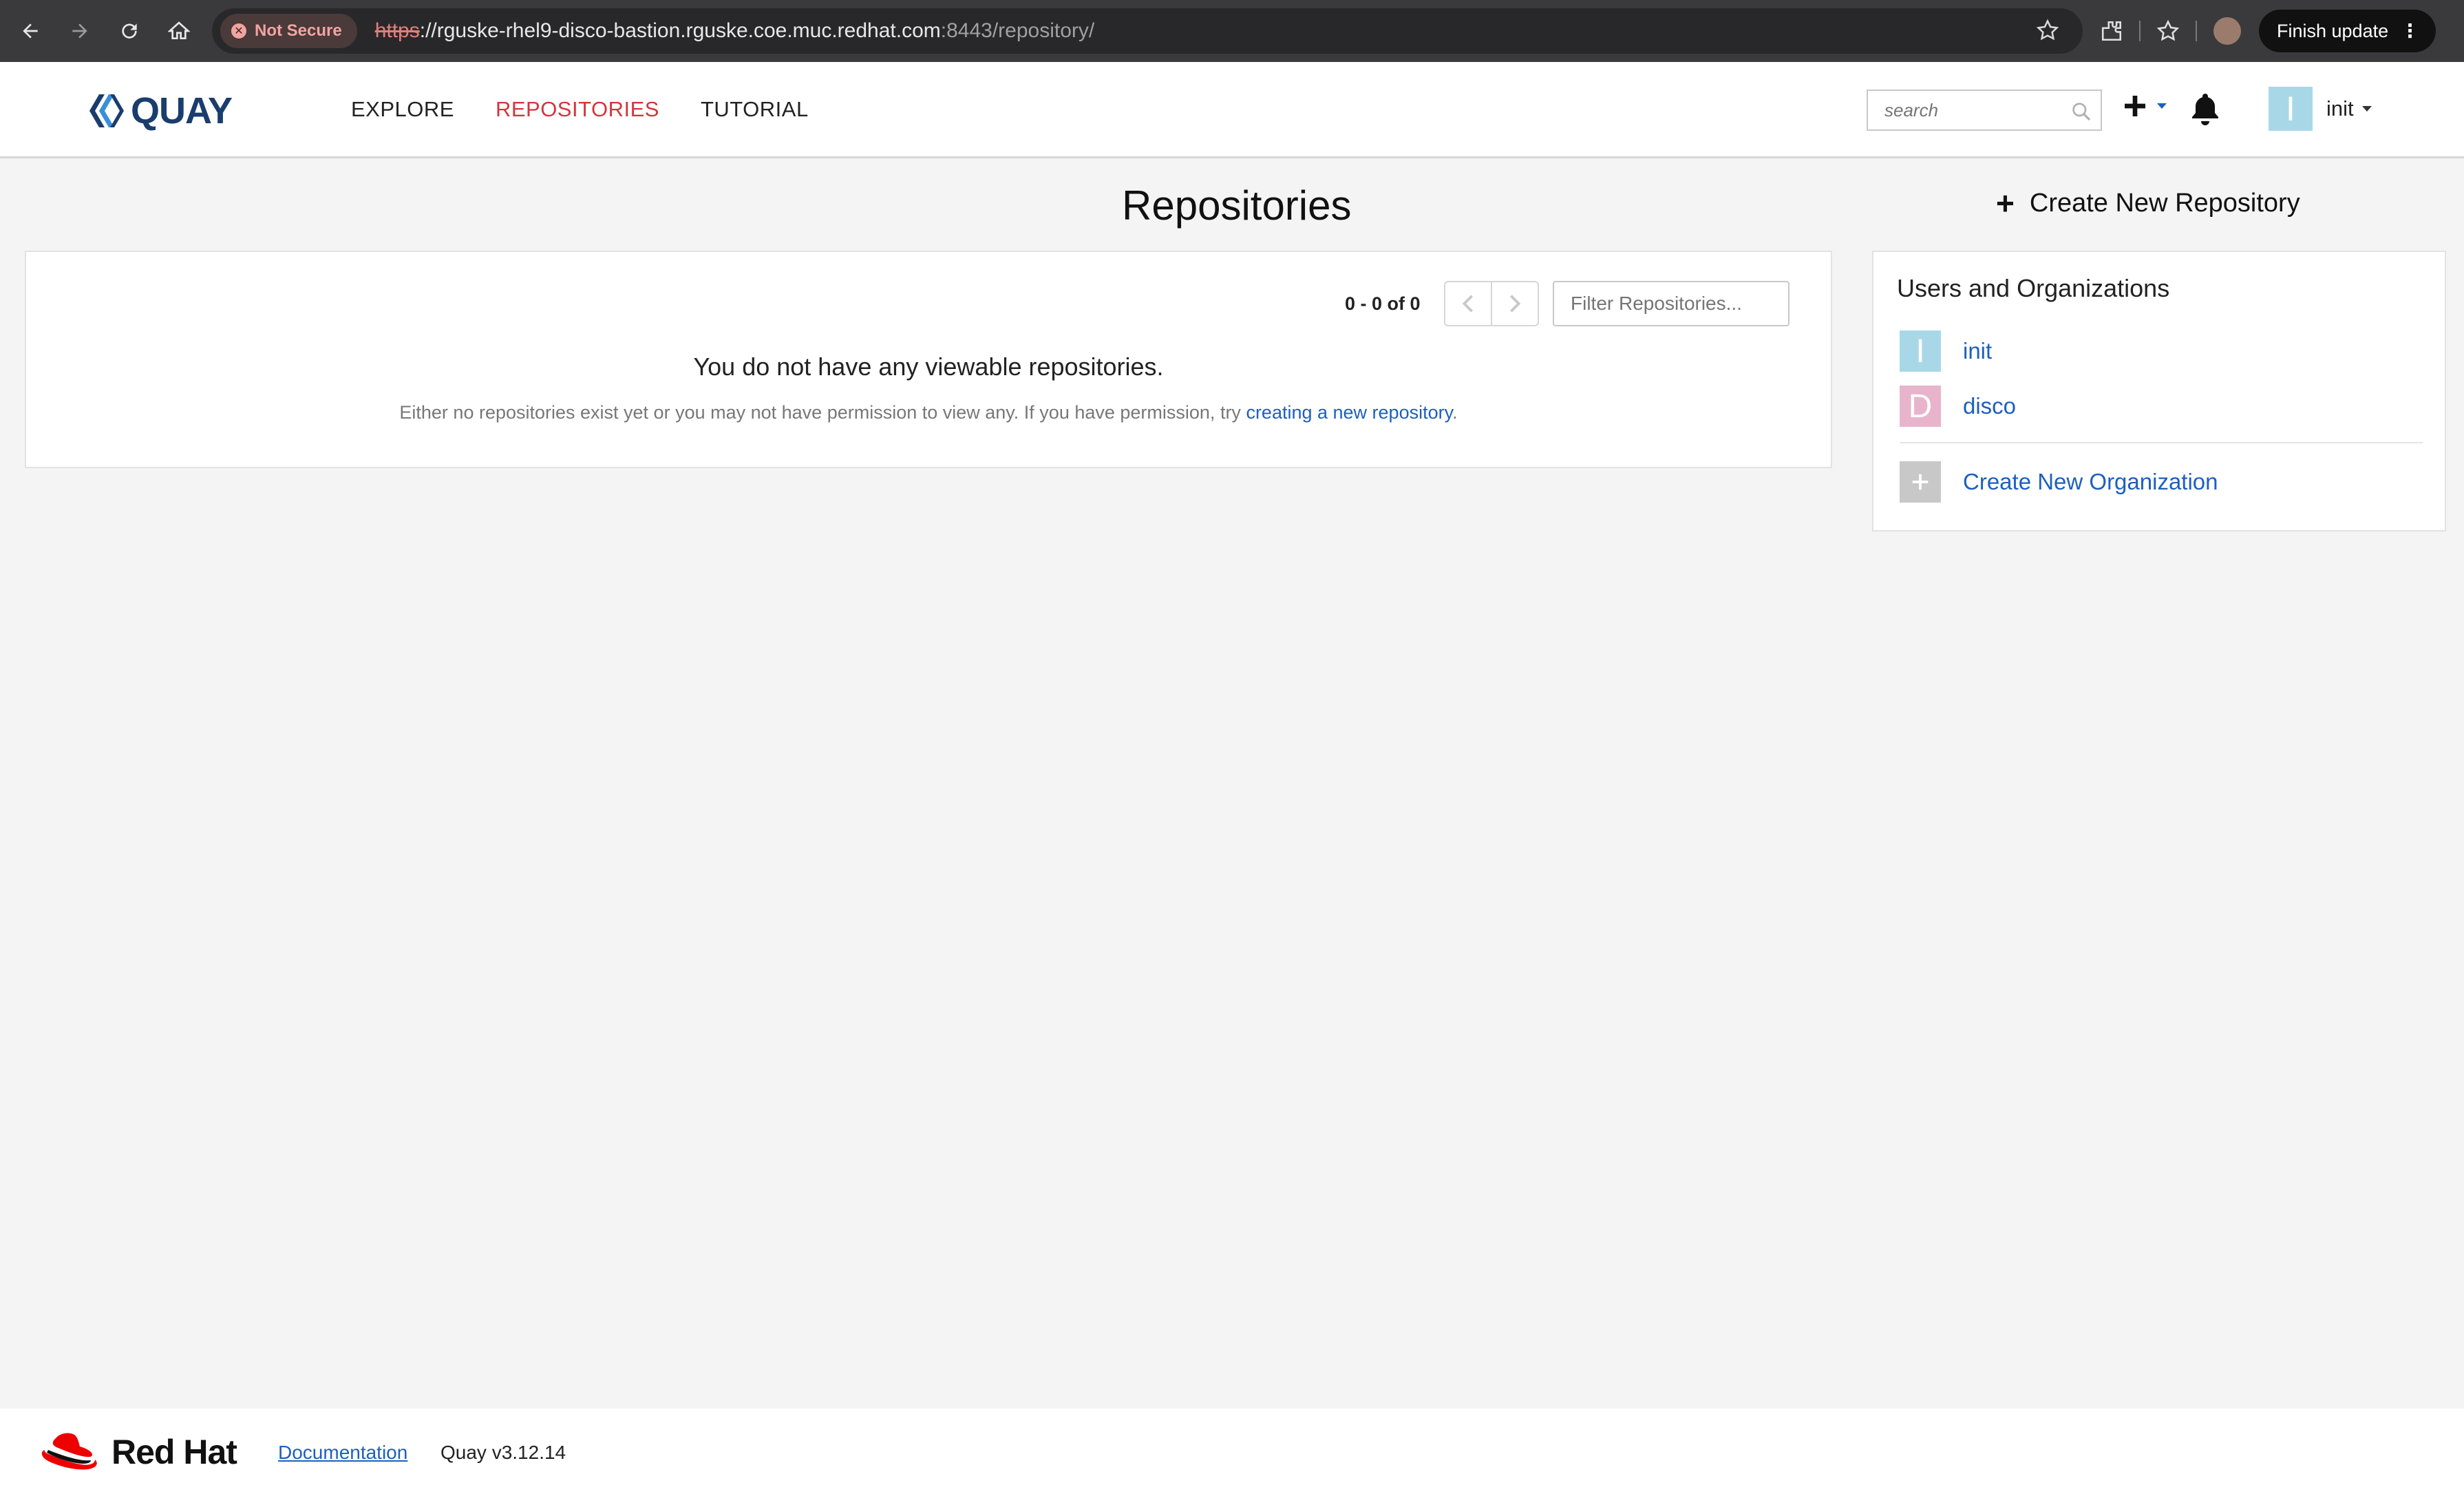 The height and width of the screenshot is (1494, 2464). Describe the element at coordinates (69, 1451) in the screenshot. I see `redhat-fedora-icon` at that location.